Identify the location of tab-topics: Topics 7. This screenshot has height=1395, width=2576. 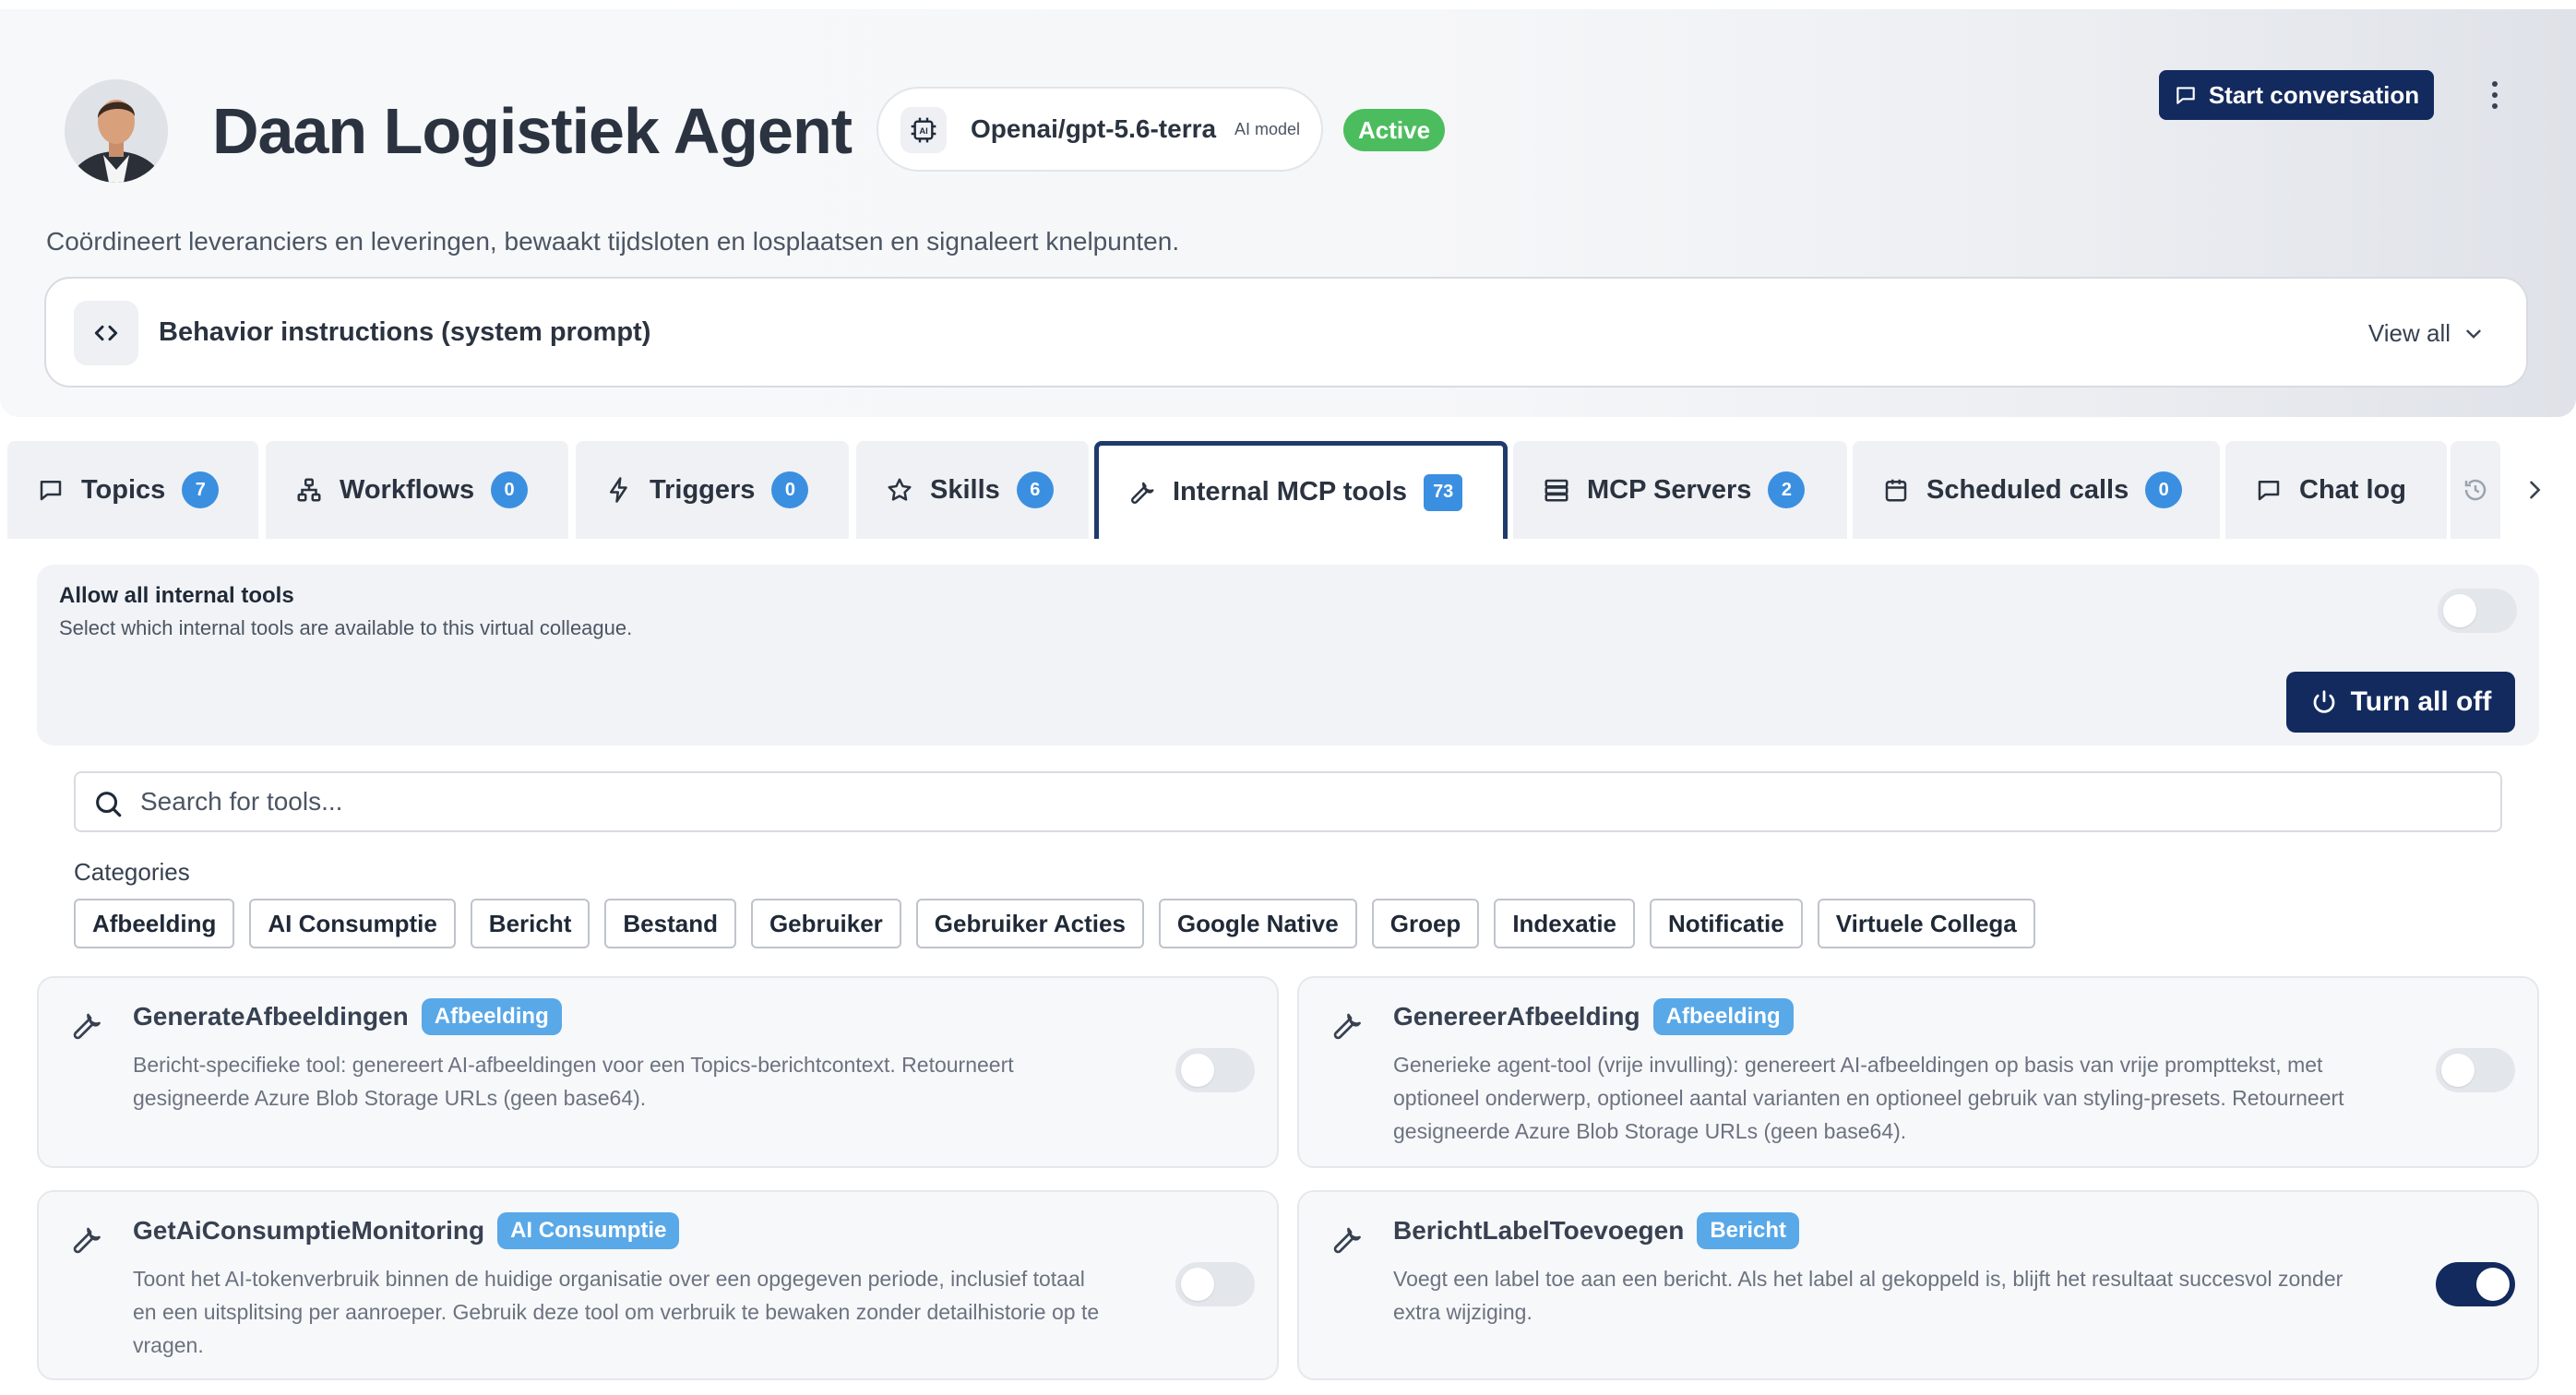
(133, 490).